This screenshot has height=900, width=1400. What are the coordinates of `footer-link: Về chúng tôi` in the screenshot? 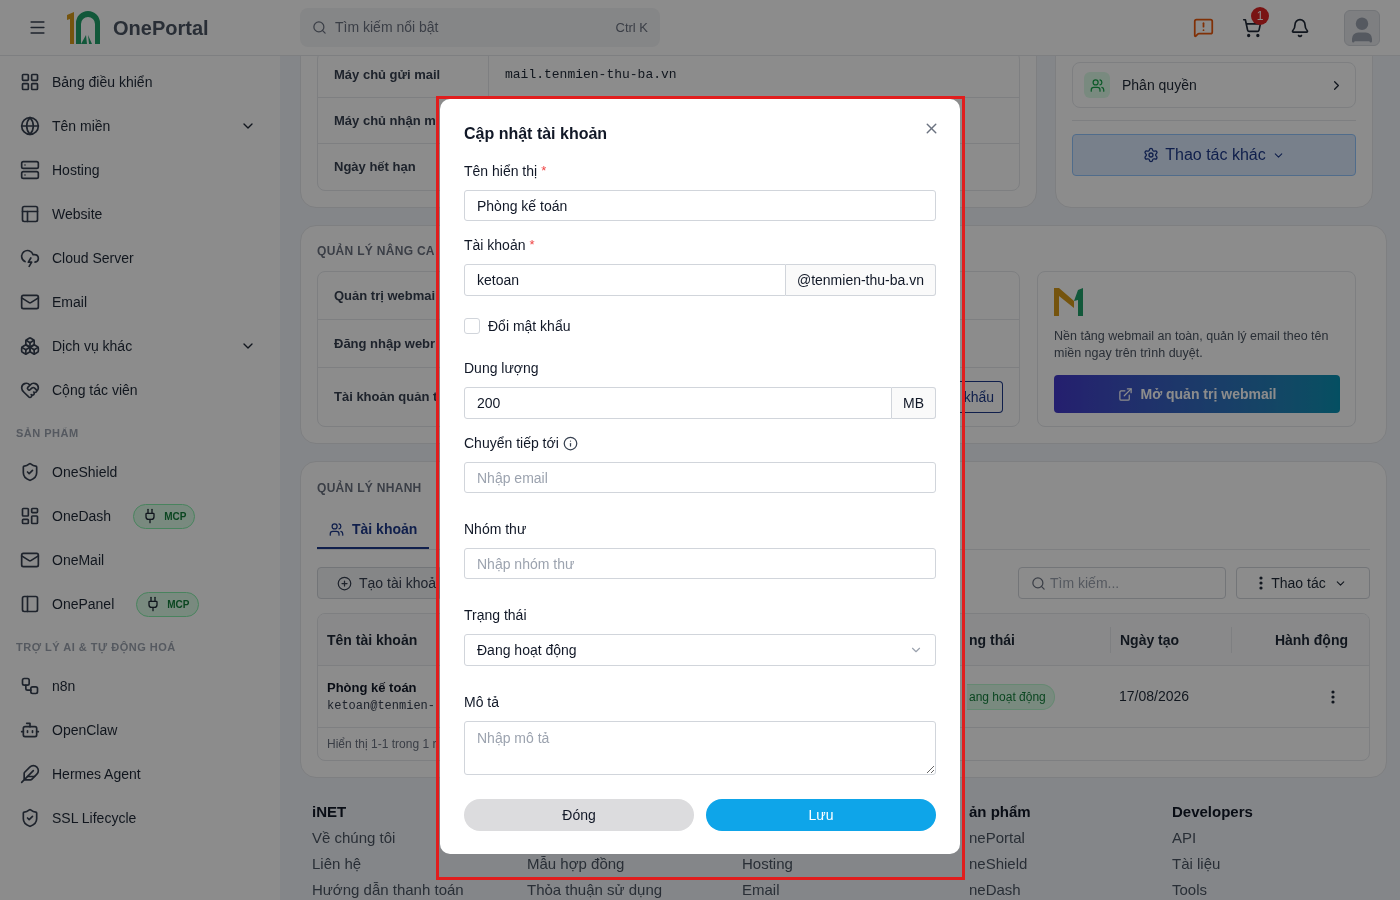 It's located at (354, 838).